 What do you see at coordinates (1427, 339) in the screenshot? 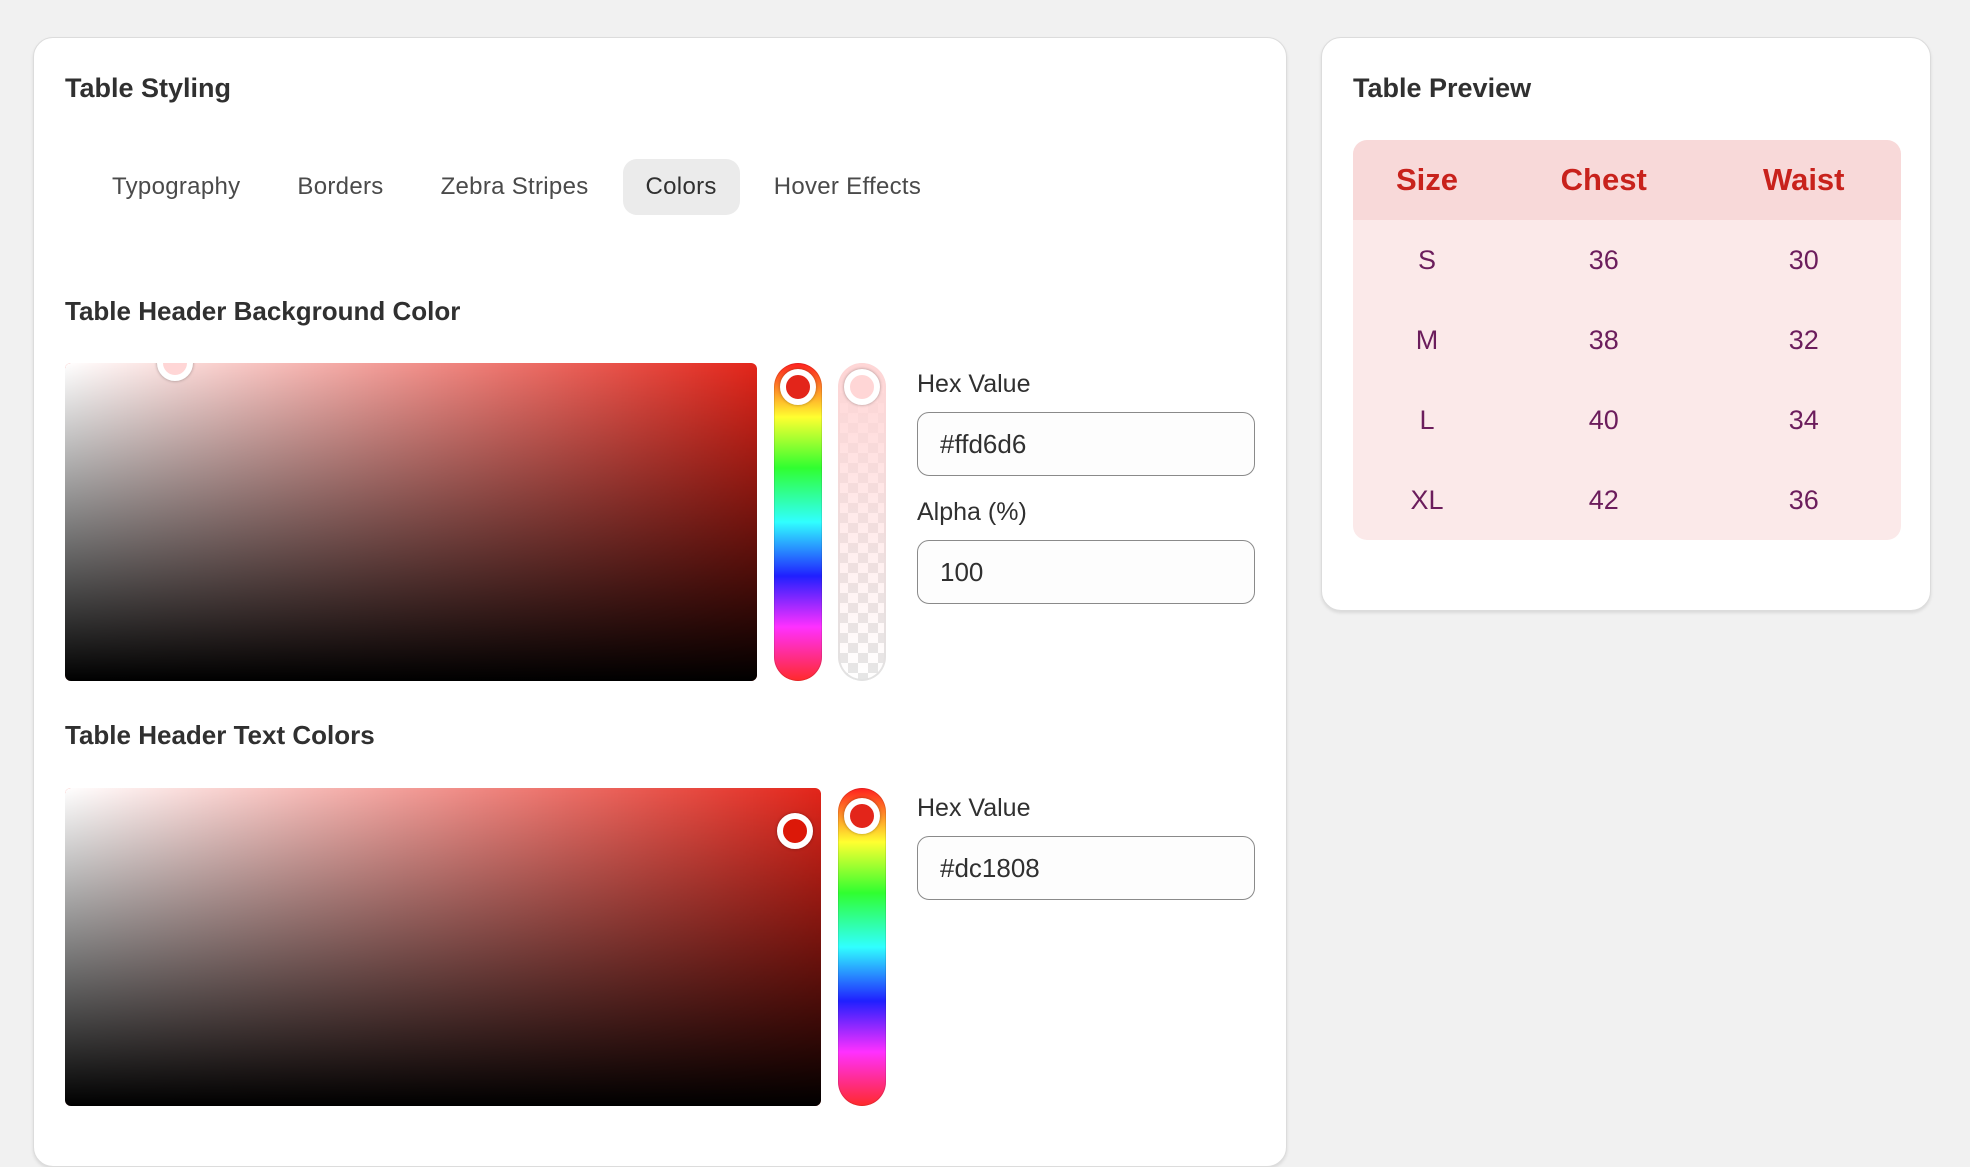
I see `table-cell: M` at bounding box center [1427, 339].